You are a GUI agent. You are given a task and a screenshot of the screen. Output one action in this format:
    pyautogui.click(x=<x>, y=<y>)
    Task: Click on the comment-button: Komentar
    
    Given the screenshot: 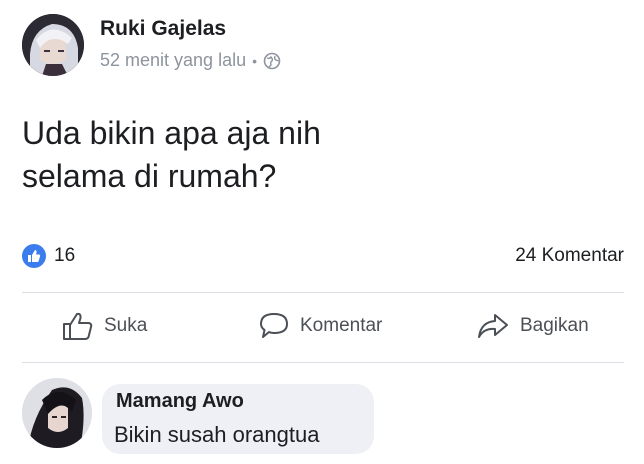 What is the action you would take?
    pyautogui.click(x=320, y=326)
    